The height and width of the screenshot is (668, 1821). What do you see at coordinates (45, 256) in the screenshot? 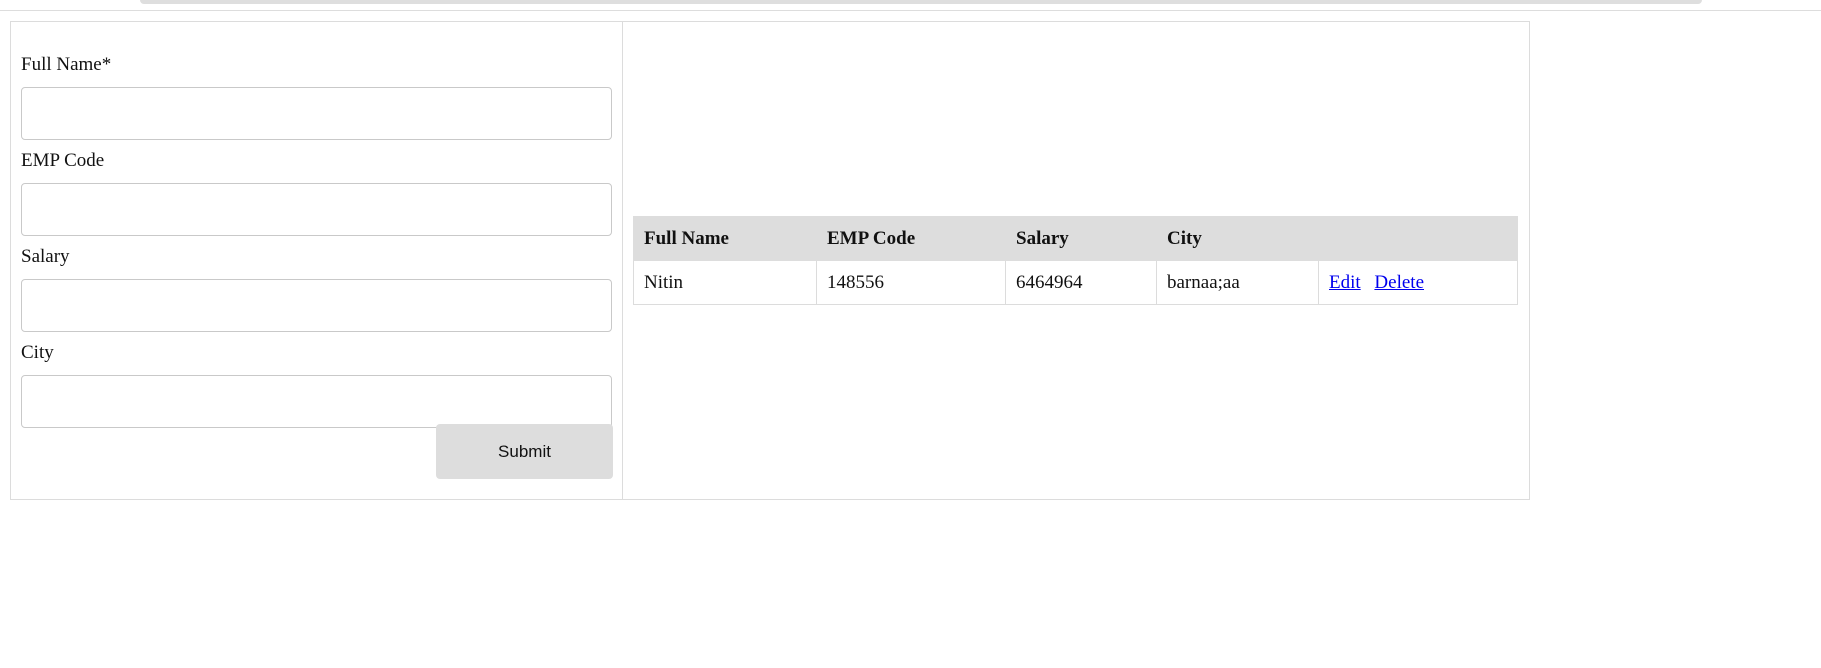
I see `salary-label: Salary` at bounding box center [45, 256].